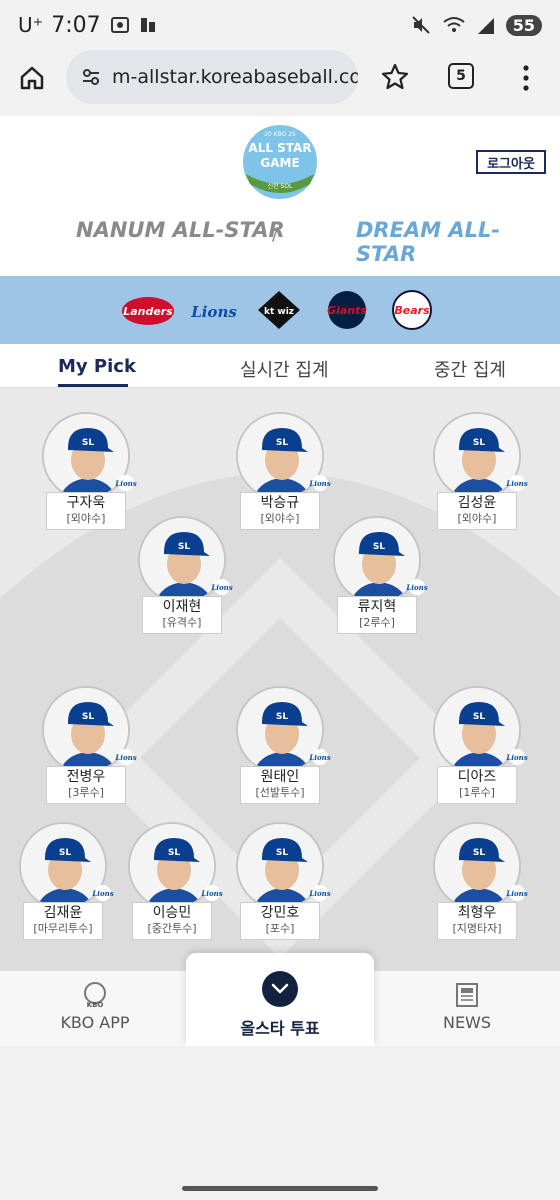 The width and height of the screenshot is (560, 1200). What do you see at coordinates (377, 622) in the screenshot?
I see `player-position: [2루수]` at bounding box center [377, 622].